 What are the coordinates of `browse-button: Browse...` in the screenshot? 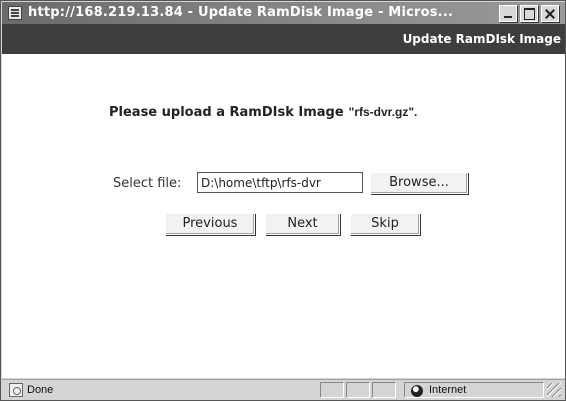 It's located at (419, 183).